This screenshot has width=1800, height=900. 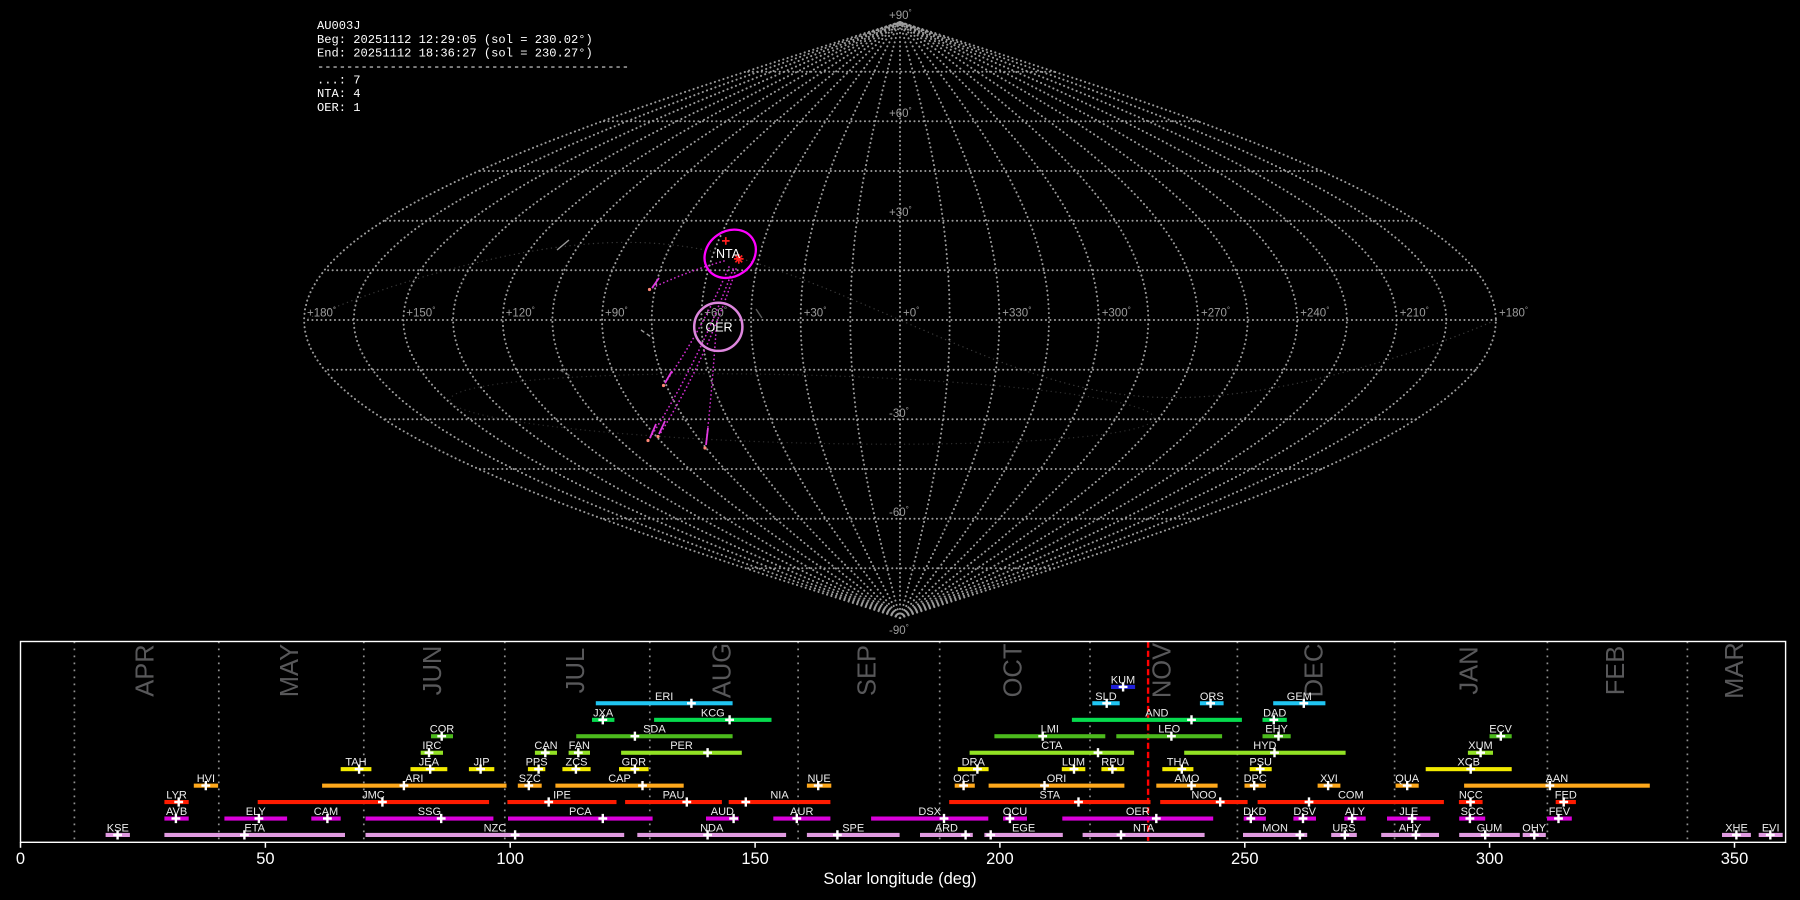 I want to click on svg-text: ETA, so click(x=254, y=828).